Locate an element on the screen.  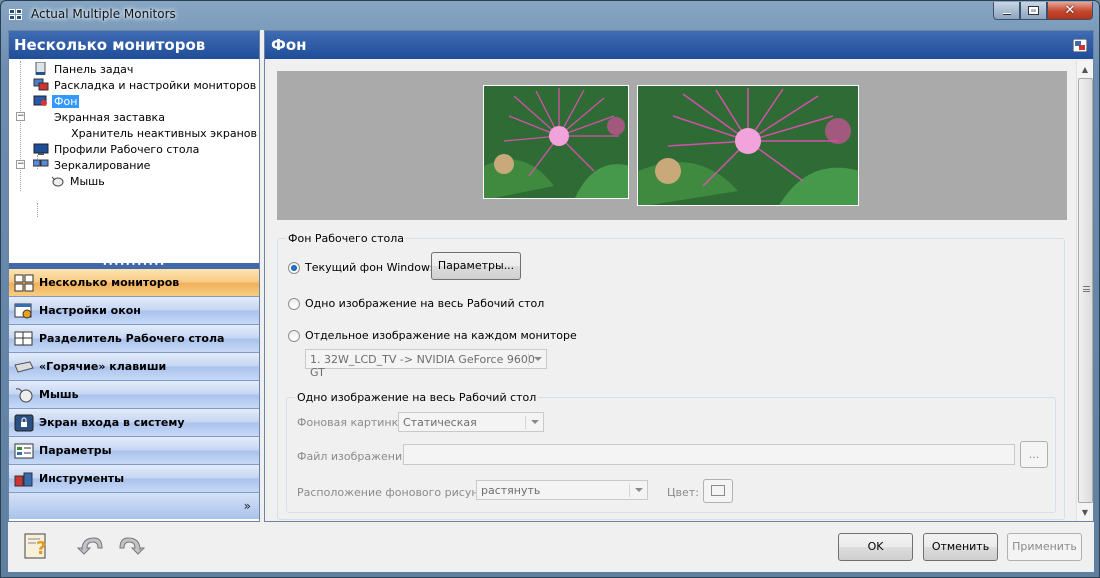
scrollbar-thumb is located at coordinates (1085, 290).